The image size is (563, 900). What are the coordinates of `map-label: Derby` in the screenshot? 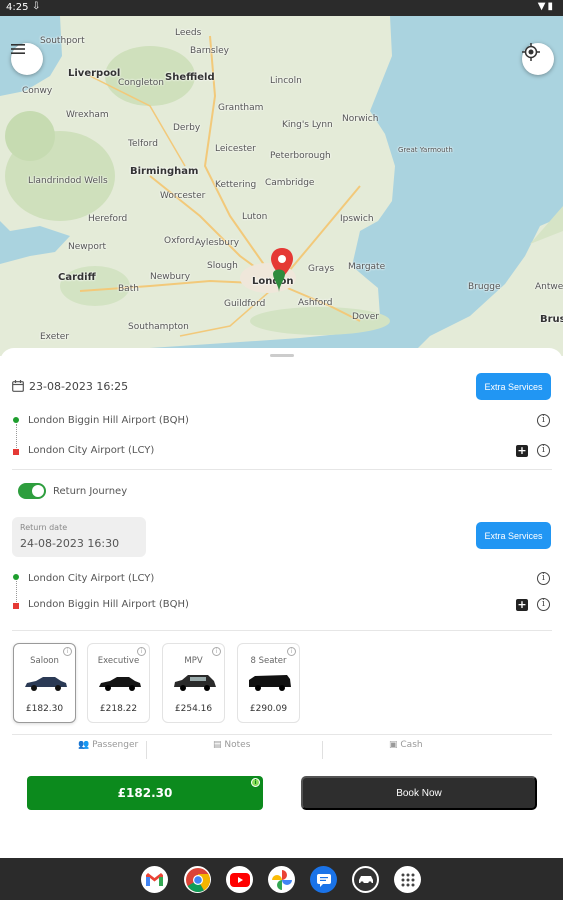 It's located at (187, 128).